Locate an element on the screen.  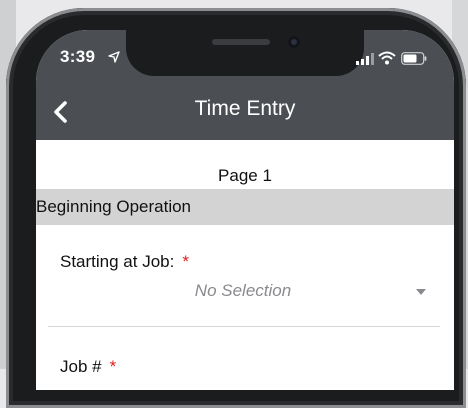
dropdown-caret-icon is located at coordinates (421, 292).